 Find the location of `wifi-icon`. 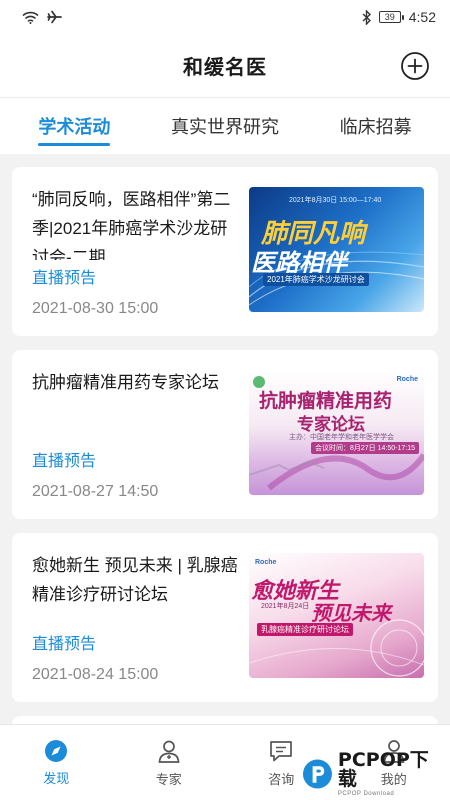

wifi-icon is located at coordinates (30, 17).